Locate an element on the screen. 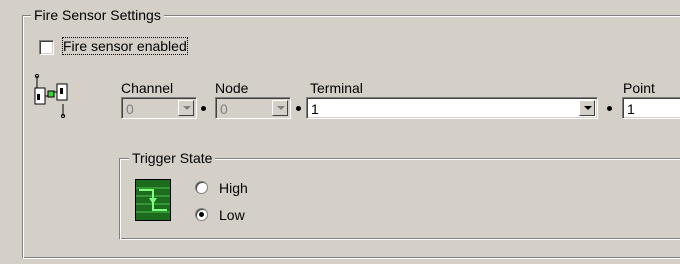 This screenshot has width=680, height=264. point-input: 1 is located at coordinates (651, 108).